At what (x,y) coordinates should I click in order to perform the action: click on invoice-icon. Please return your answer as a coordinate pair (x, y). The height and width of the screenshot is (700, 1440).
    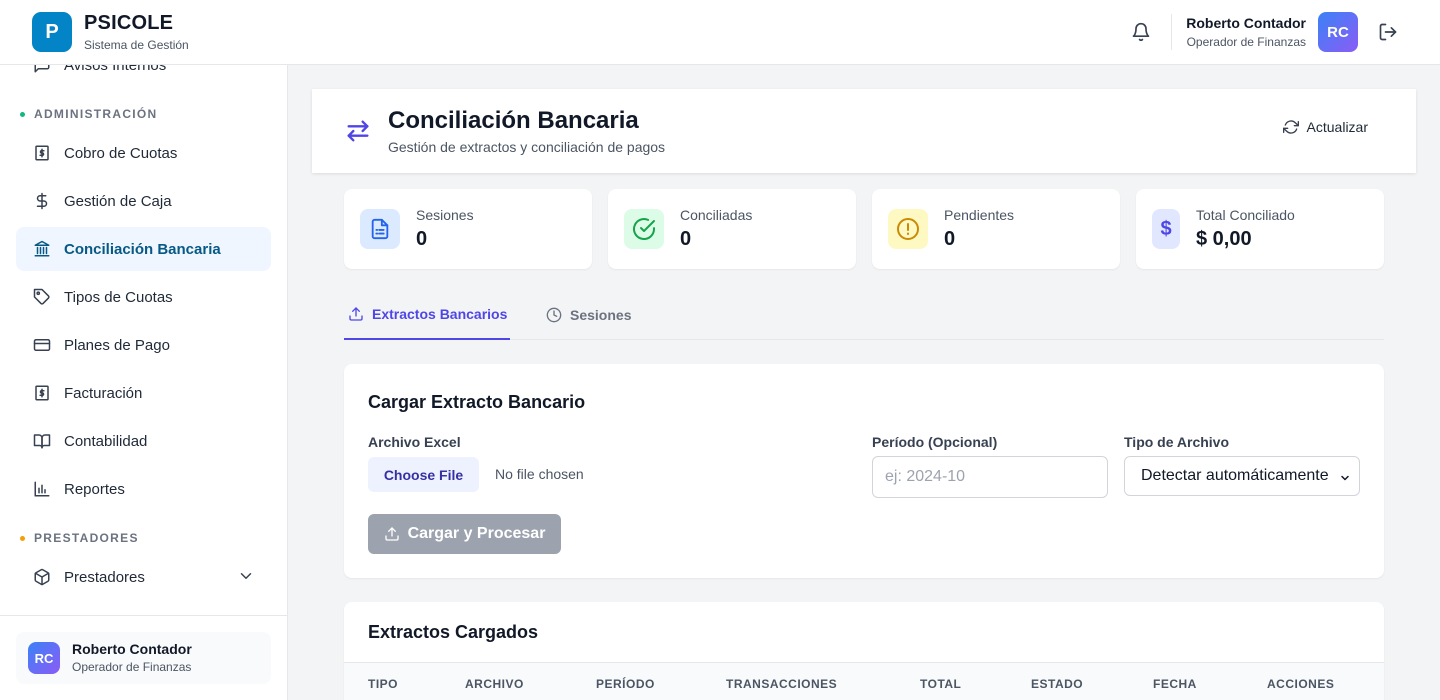
    Looking at the image, I should click on (42, 393).